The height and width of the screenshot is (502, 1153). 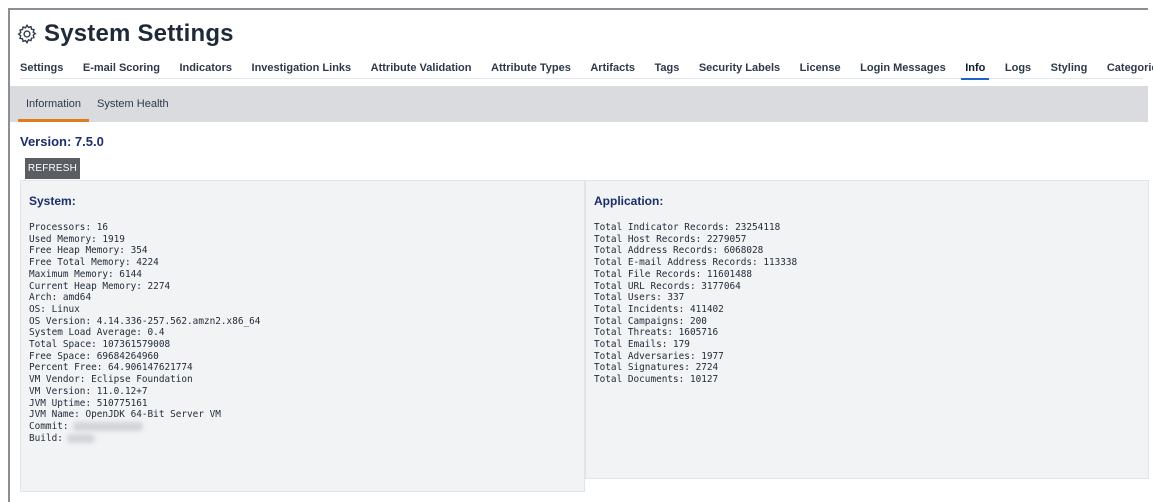 What do you see at coordinates (94, 263) in the screenshot?
I see `system-info-line: Free Total Memory: 4224` at bounding box center [94, 263].